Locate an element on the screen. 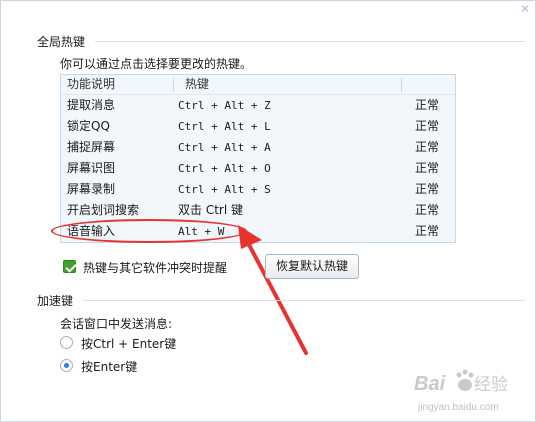 This screenshot has height=422, width=536. row-hotkey: Ctrl + Alt + A is located at coordinates (224, 147).